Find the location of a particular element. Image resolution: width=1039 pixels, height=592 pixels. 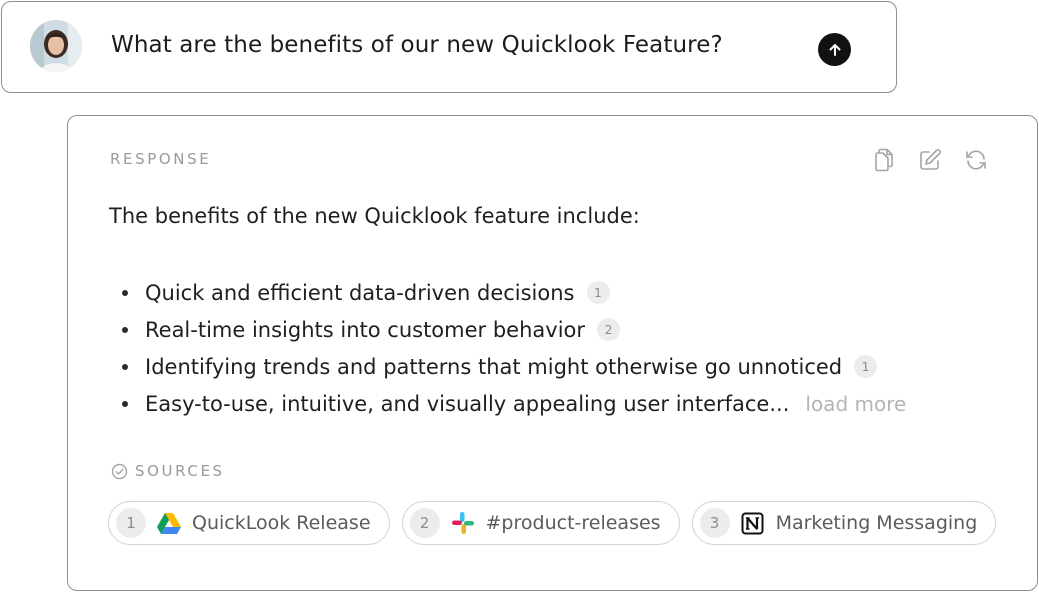

regenerate-button is located at coordinates (976, 160).